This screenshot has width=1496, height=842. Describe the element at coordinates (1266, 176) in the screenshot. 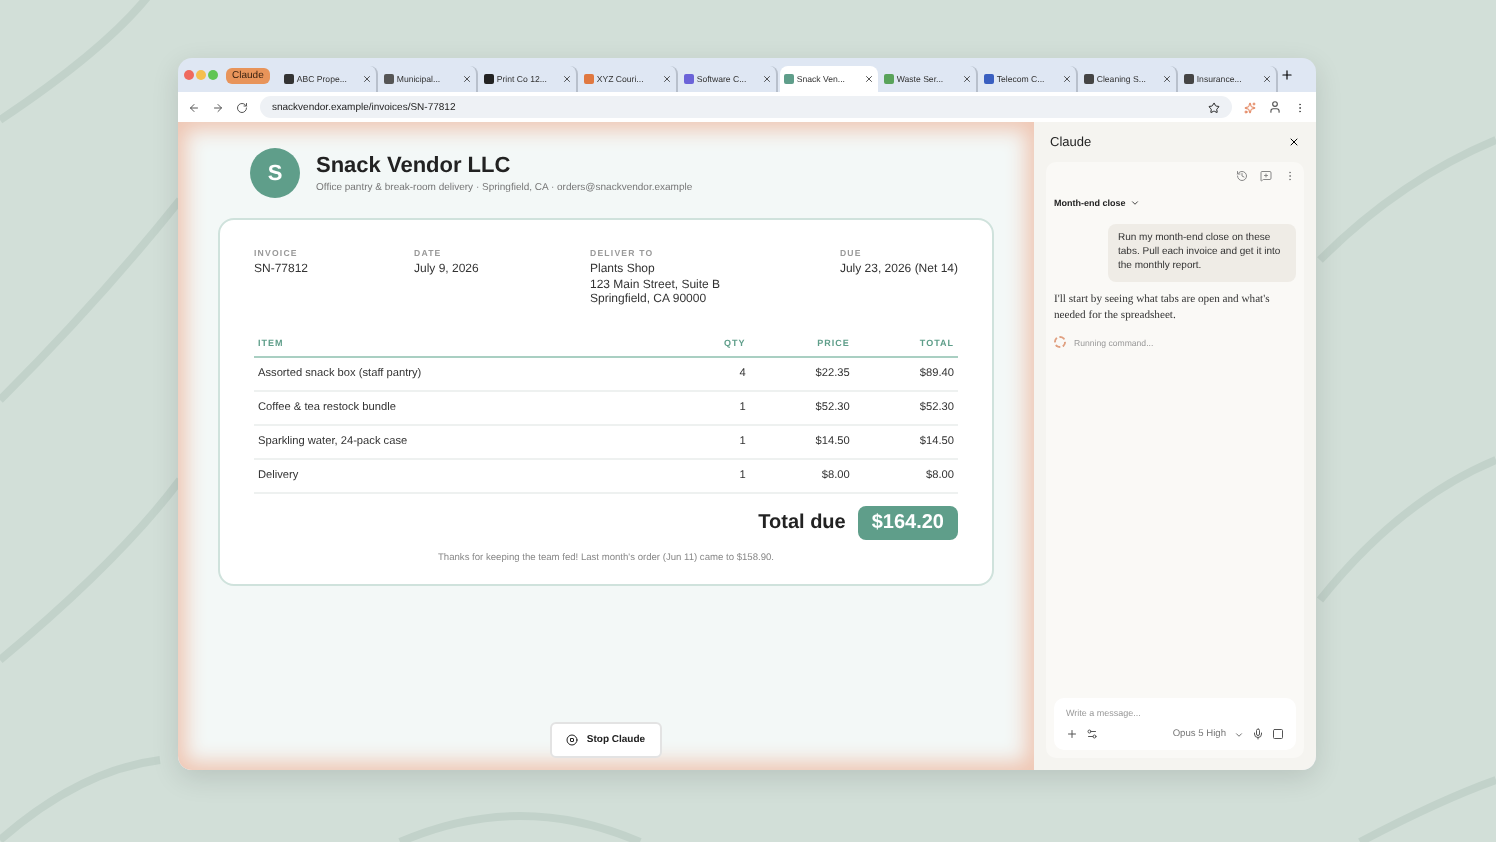

I see `new-chat-icon` at that location.